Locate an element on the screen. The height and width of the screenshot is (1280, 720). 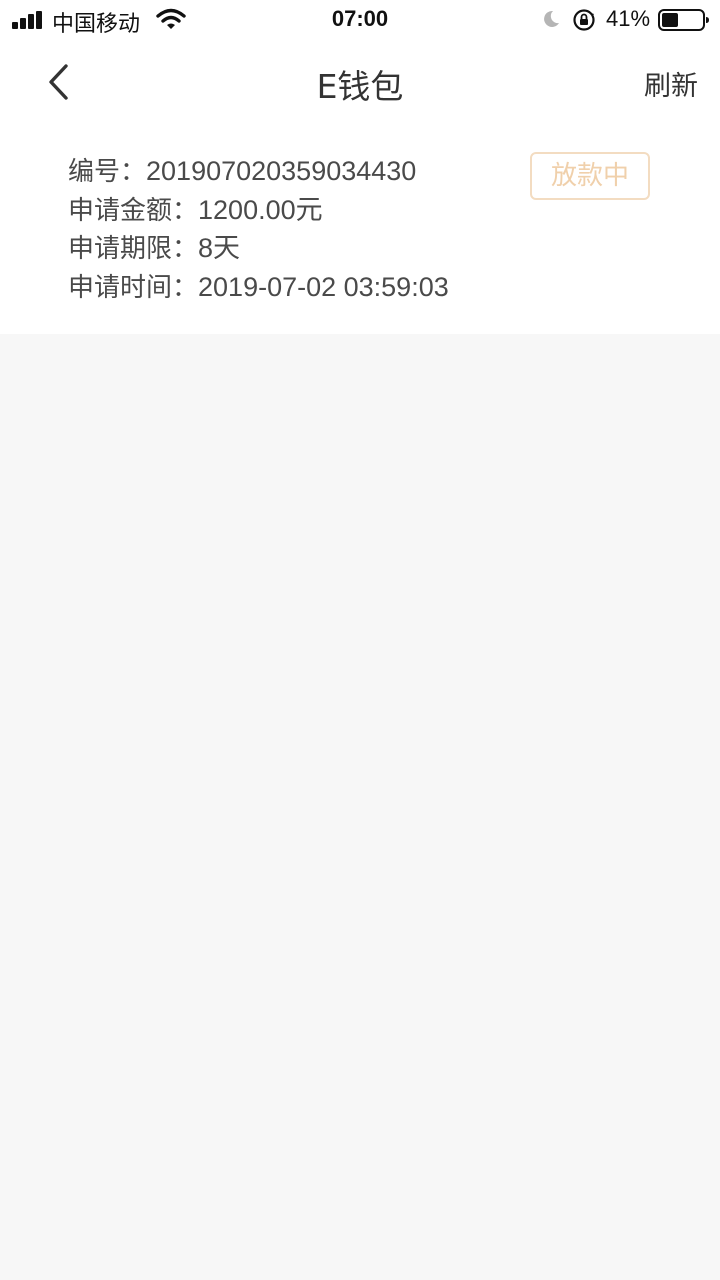
record-number-row: 编号：201907020359034430 is located at coordinates (258, 171).